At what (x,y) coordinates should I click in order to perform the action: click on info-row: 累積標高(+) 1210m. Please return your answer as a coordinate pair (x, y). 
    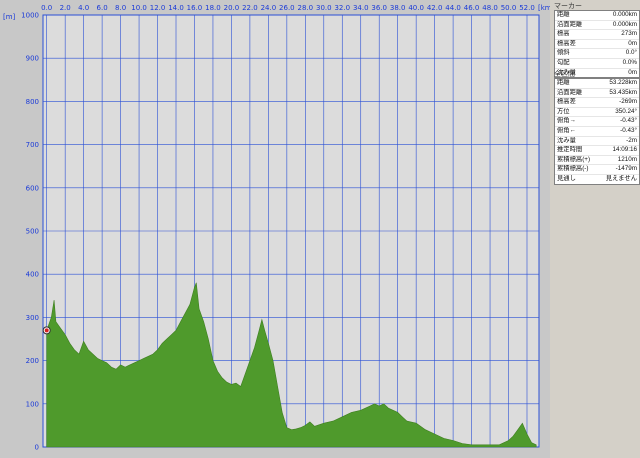
    Looking at the image, I should click on (597, 161).